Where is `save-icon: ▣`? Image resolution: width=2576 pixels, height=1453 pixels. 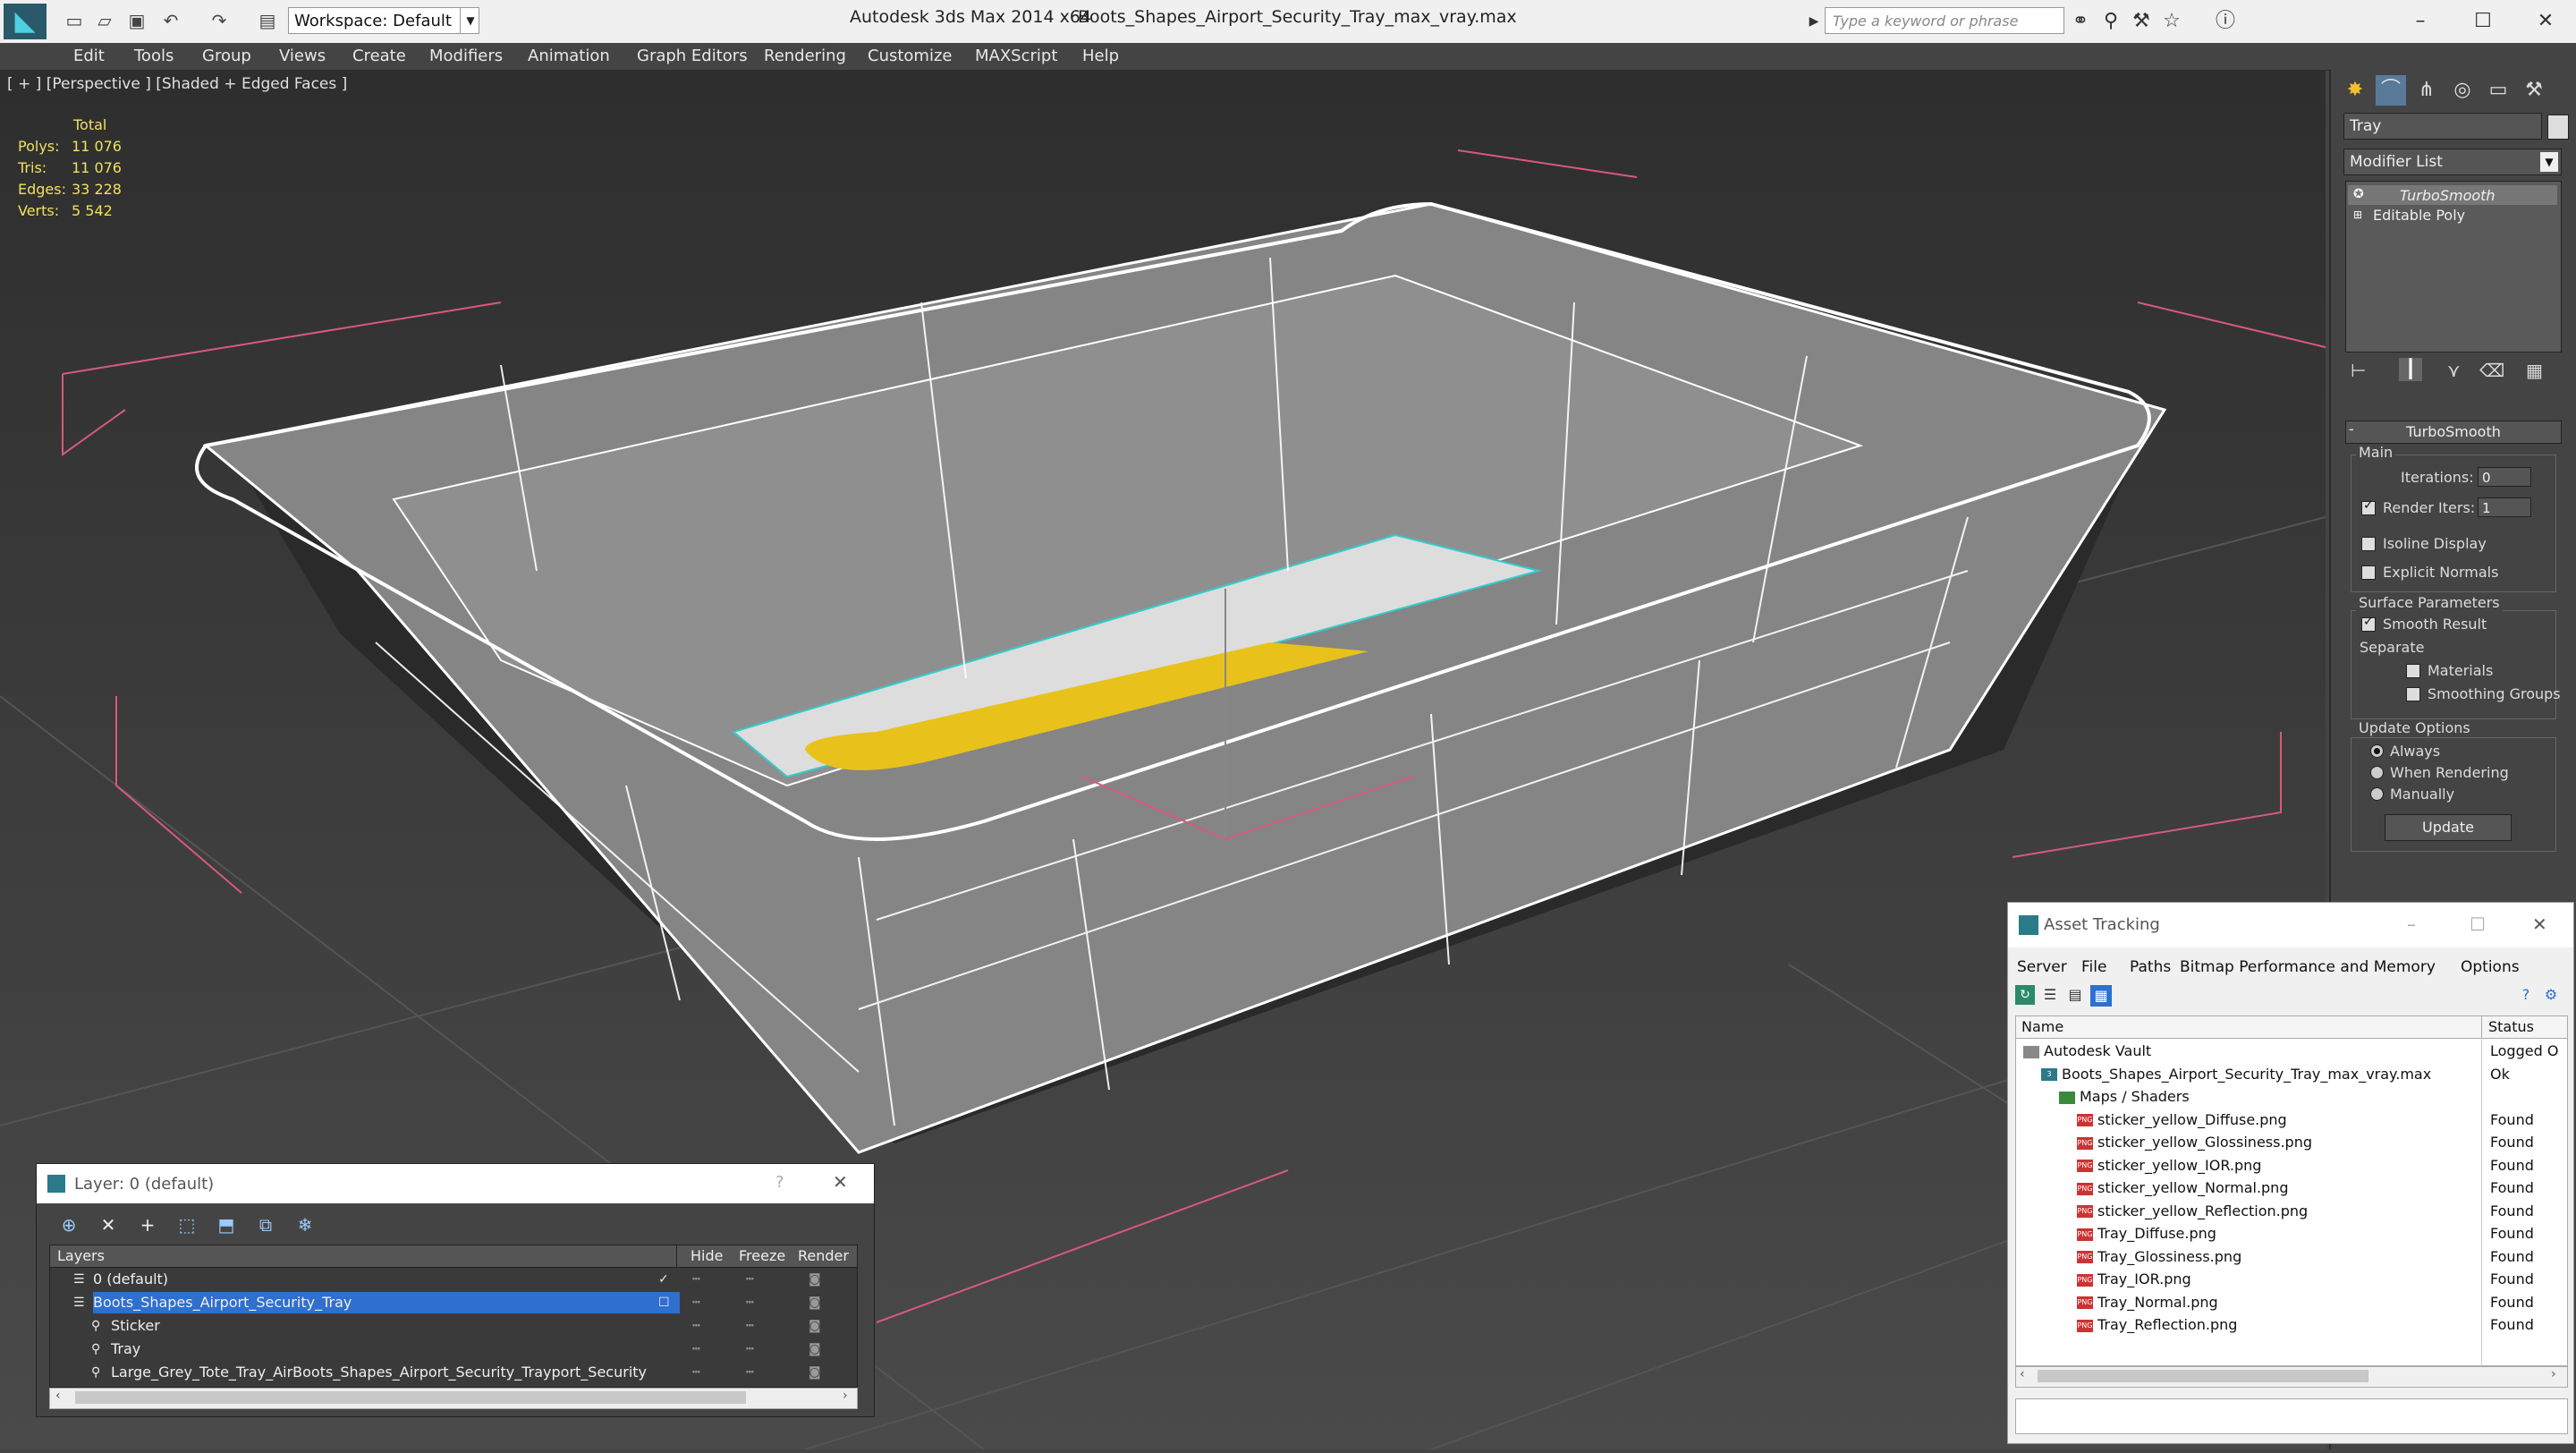
save-icon: ▣ is located at coordinates (136, 20).